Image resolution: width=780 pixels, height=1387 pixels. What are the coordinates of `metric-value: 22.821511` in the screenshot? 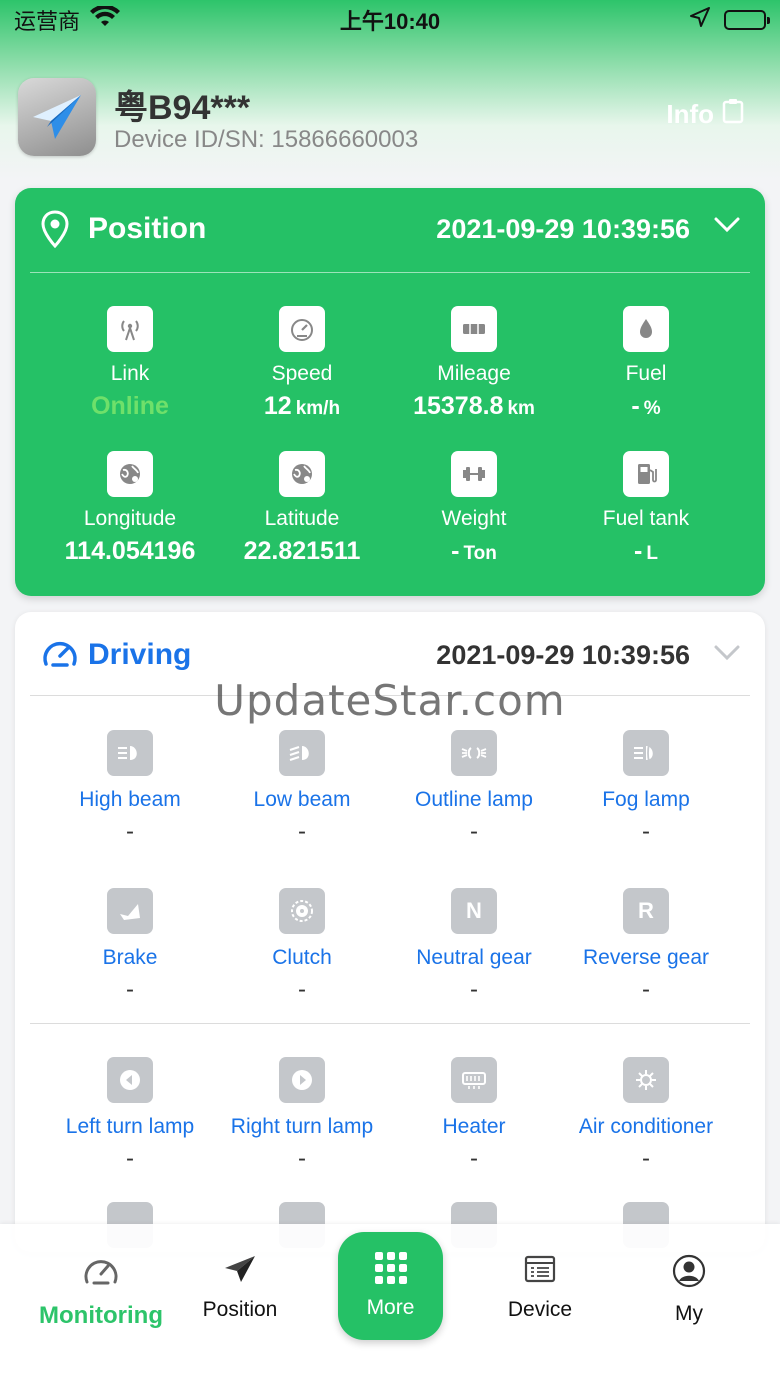 It's located at (302, 551).